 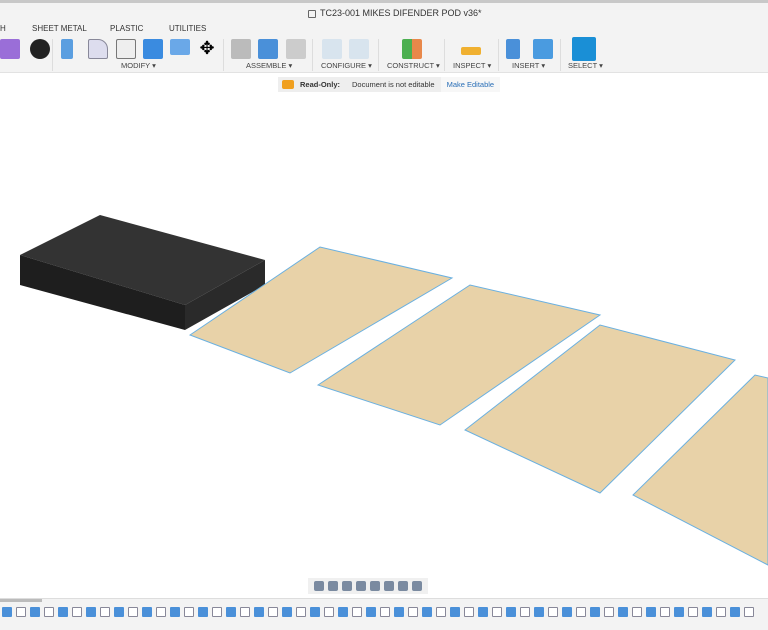 What do you see at coordinates (378, 612) in the screenshot?
I see `timeline-features` at bounding box center [378, 612].